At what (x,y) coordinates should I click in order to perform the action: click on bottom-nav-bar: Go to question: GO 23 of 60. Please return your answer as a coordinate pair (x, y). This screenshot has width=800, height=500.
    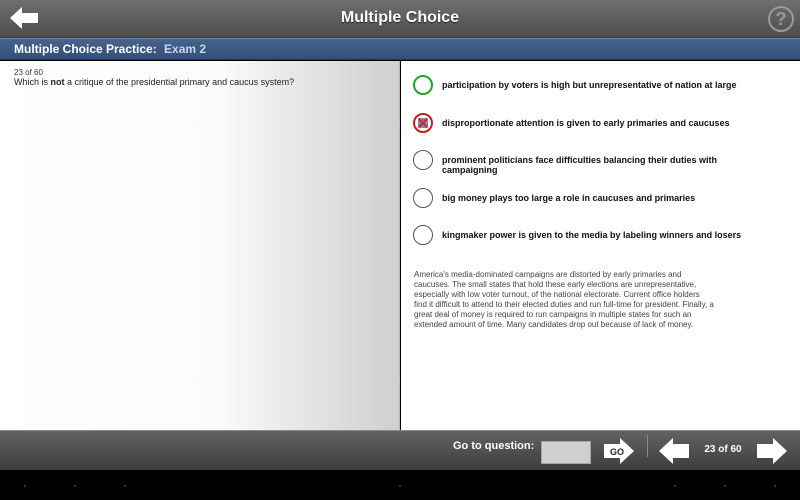
    Looking at the image, I should click on (400, 450).